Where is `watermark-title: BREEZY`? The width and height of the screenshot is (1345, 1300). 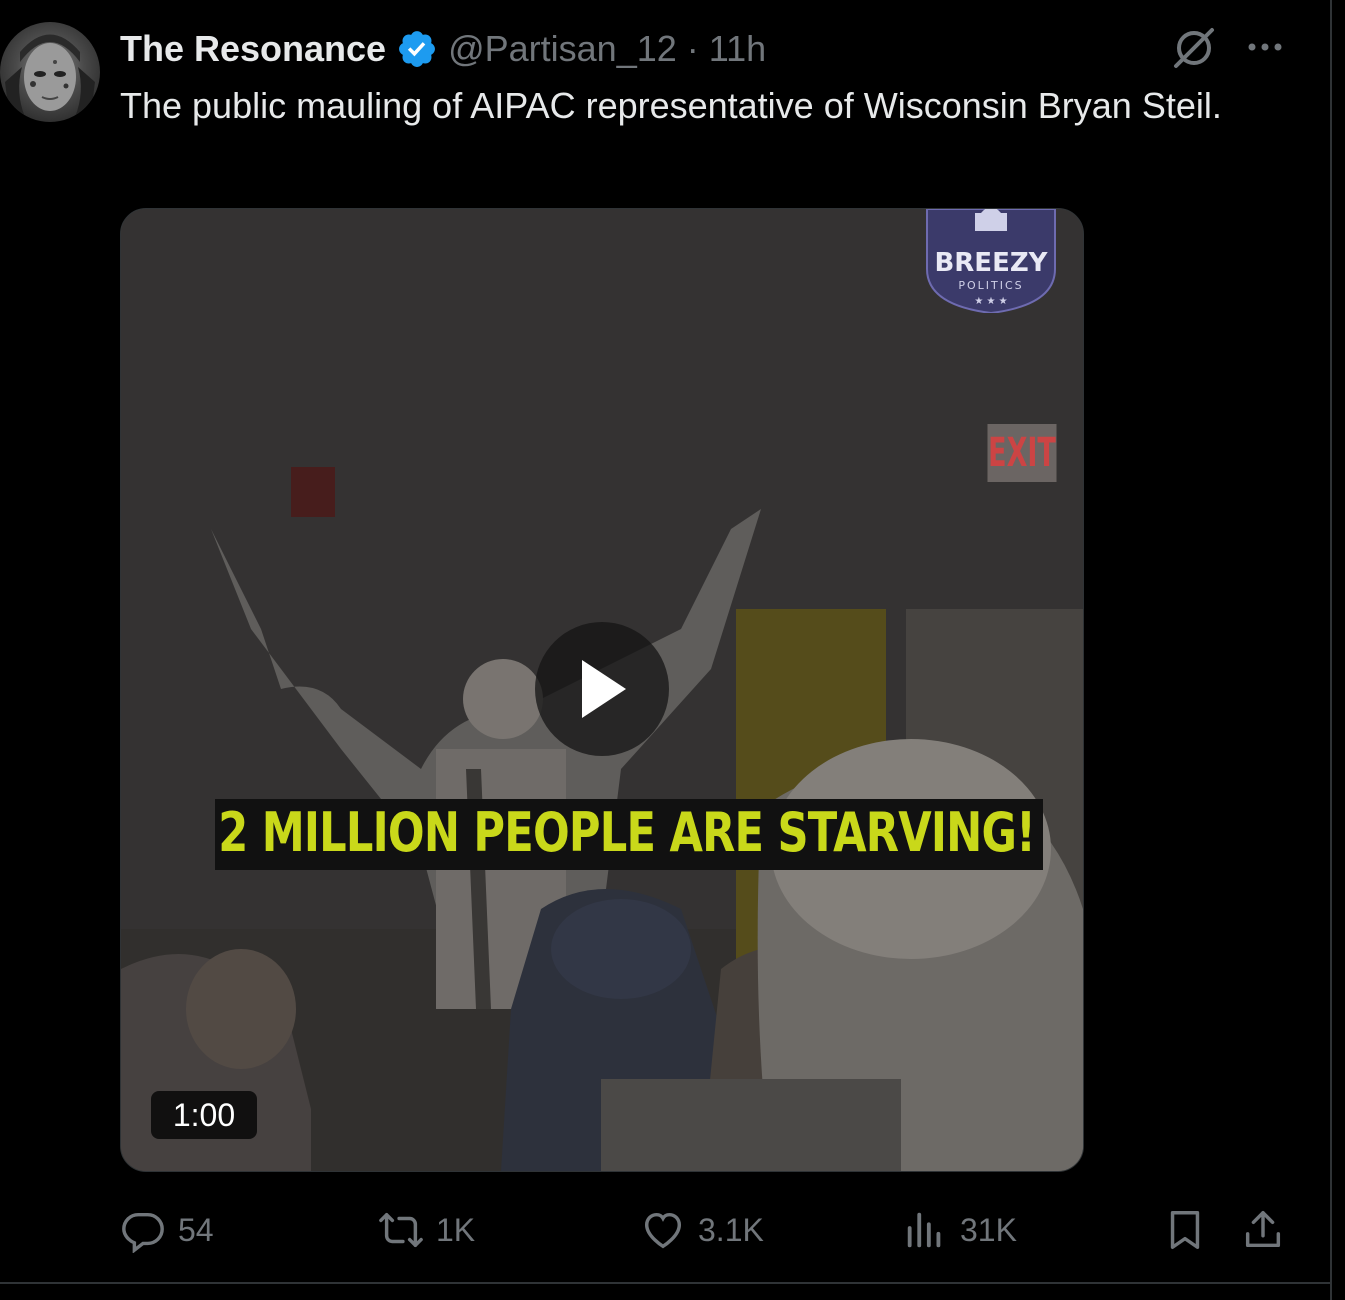
watermark-title: BREEZY is located at coordinates (991, 263).